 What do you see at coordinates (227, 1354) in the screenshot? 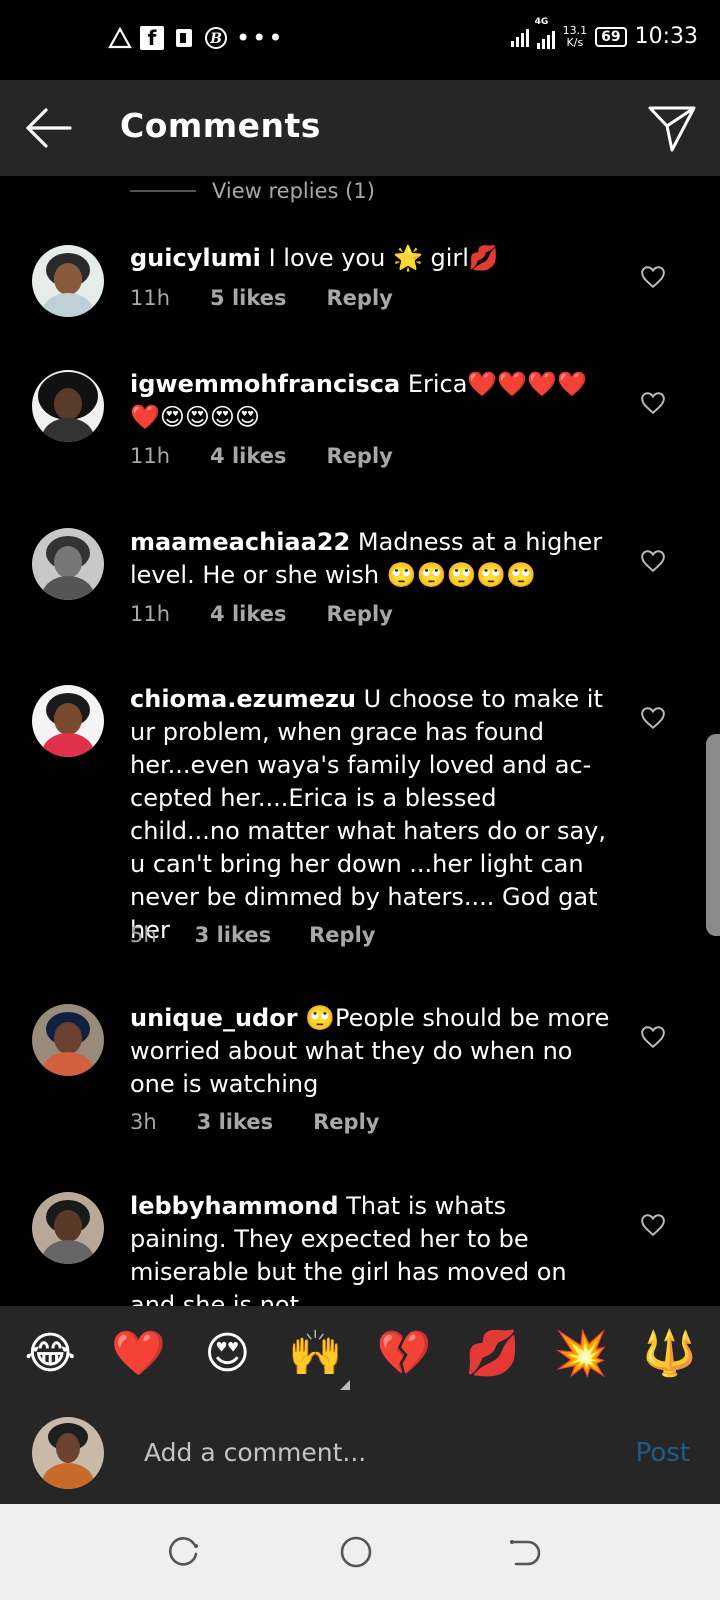
I see `emoji-button: 😍` at bounding box center [227, 1354].